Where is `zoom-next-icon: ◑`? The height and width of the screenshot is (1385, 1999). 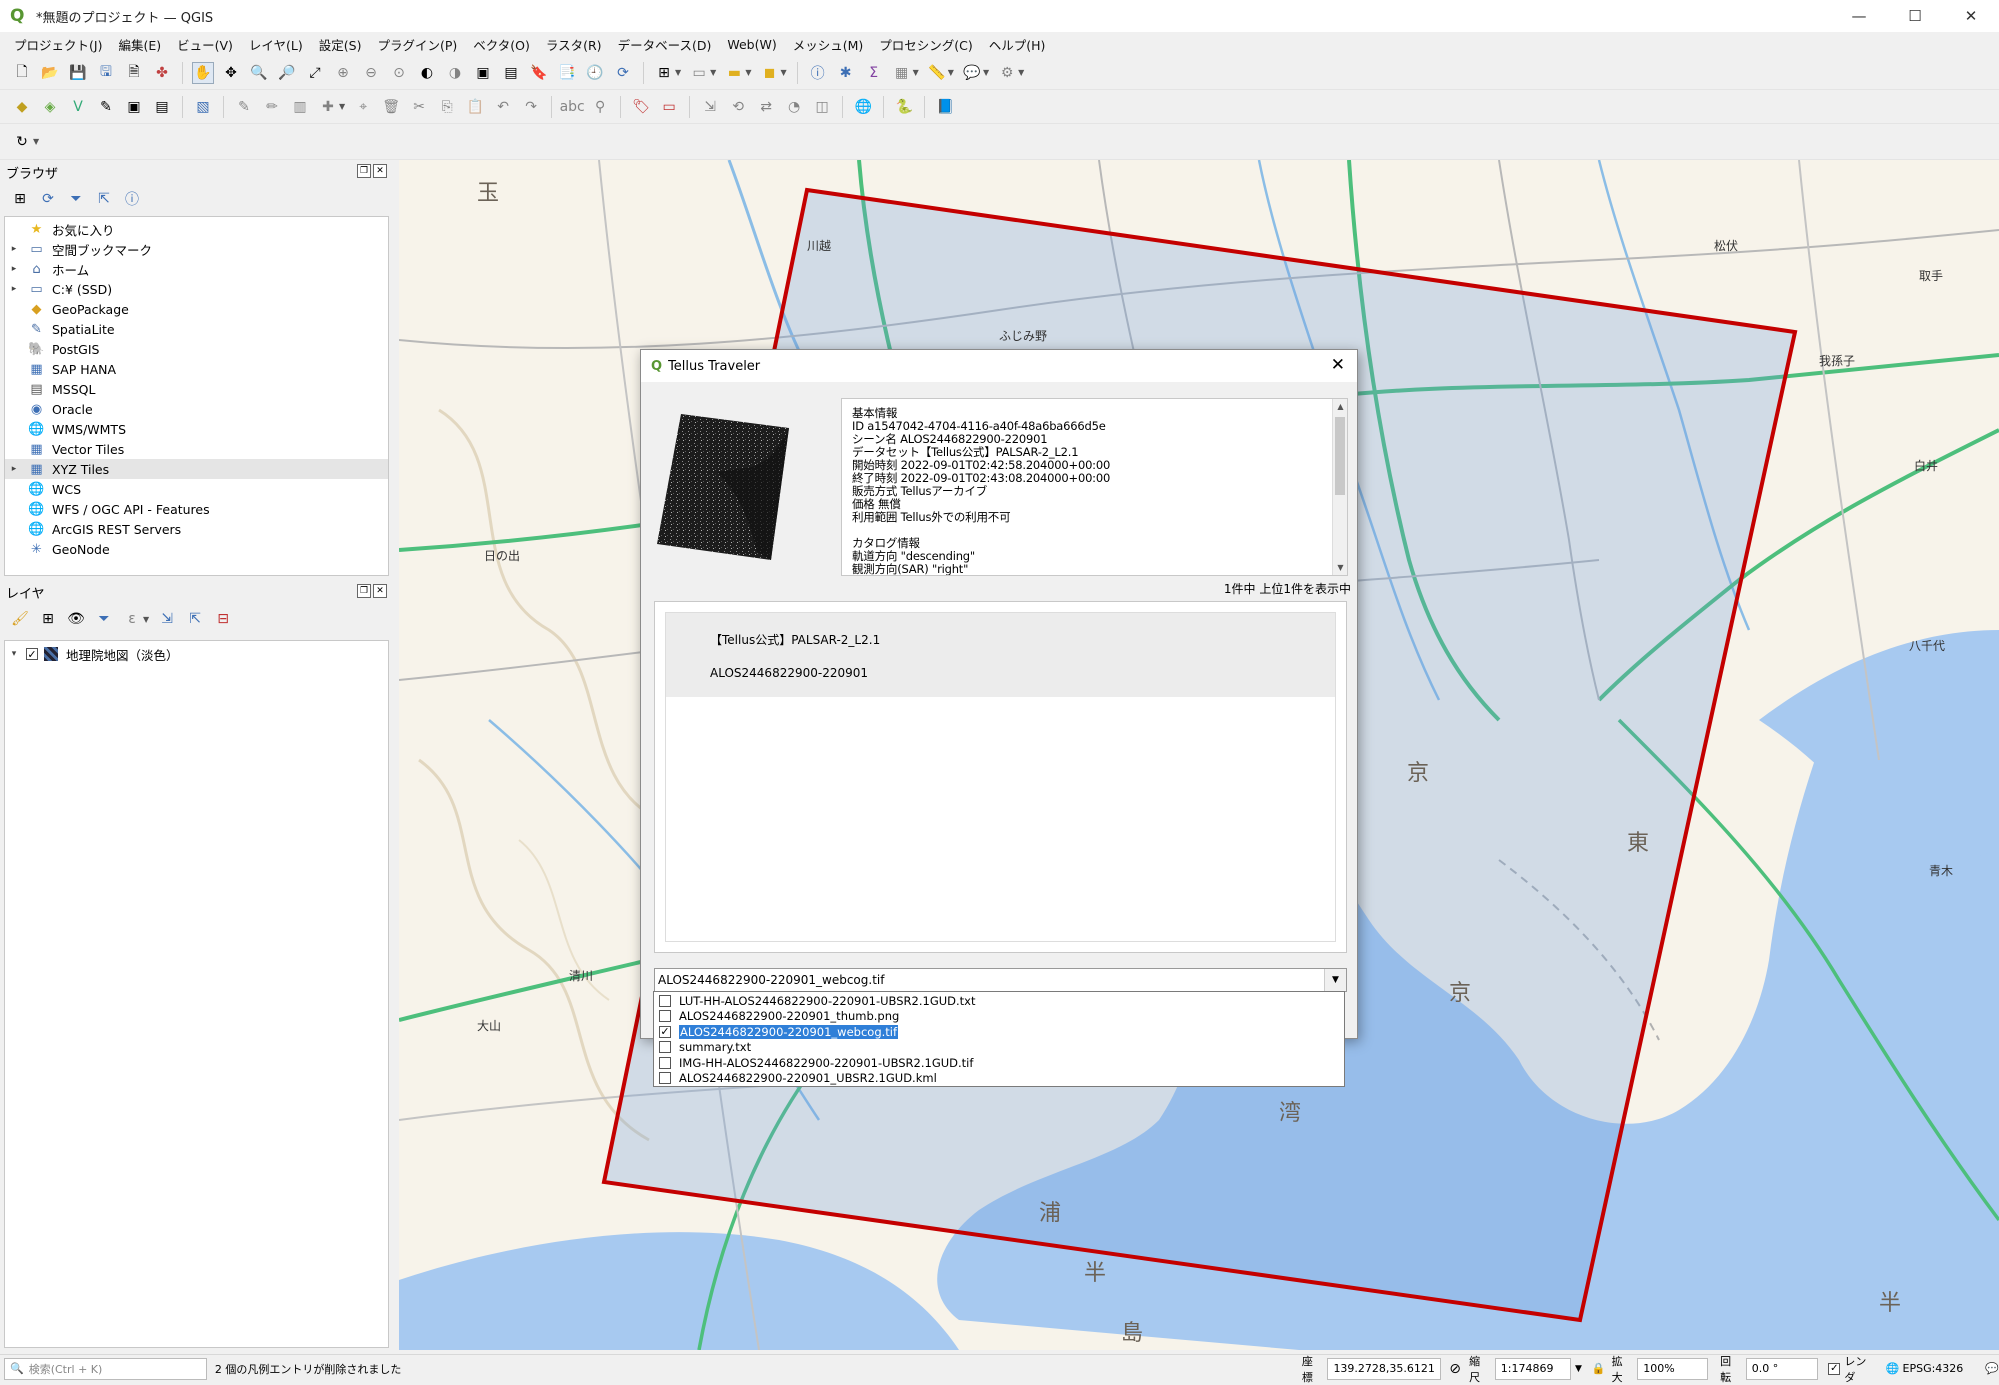
zoom-next-icon: ◑ is located at coordinates (455, 73).